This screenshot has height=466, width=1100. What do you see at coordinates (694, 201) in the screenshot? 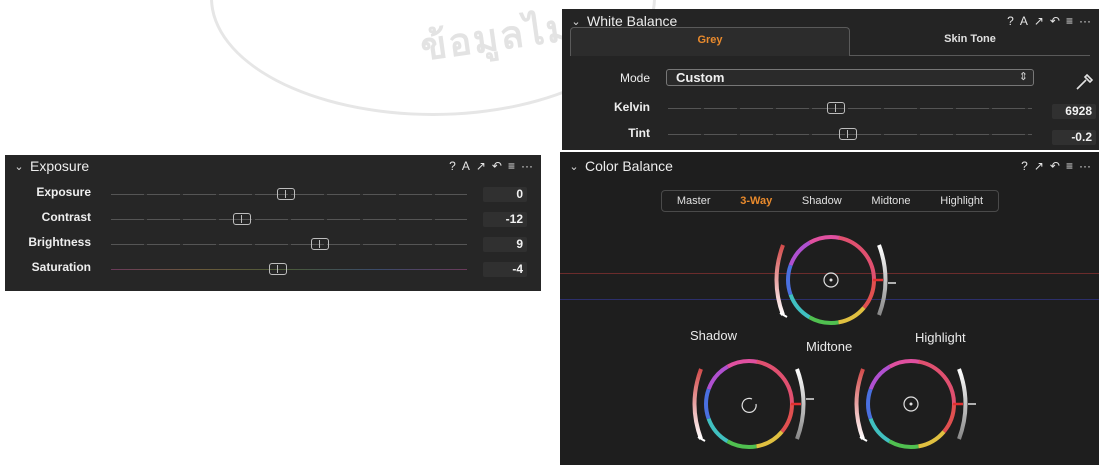
I see `segment-master: Master` at bounding box center [694, 201].